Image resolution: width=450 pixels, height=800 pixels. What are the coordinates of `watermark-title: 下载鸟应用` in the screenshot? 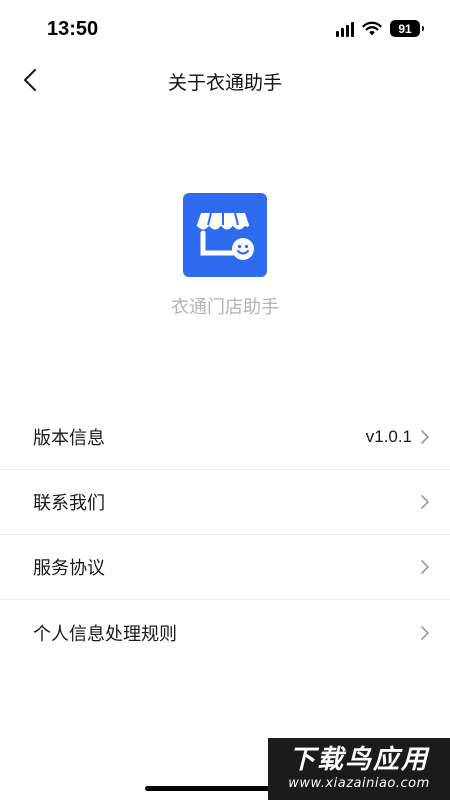 It's located at (358, 760).